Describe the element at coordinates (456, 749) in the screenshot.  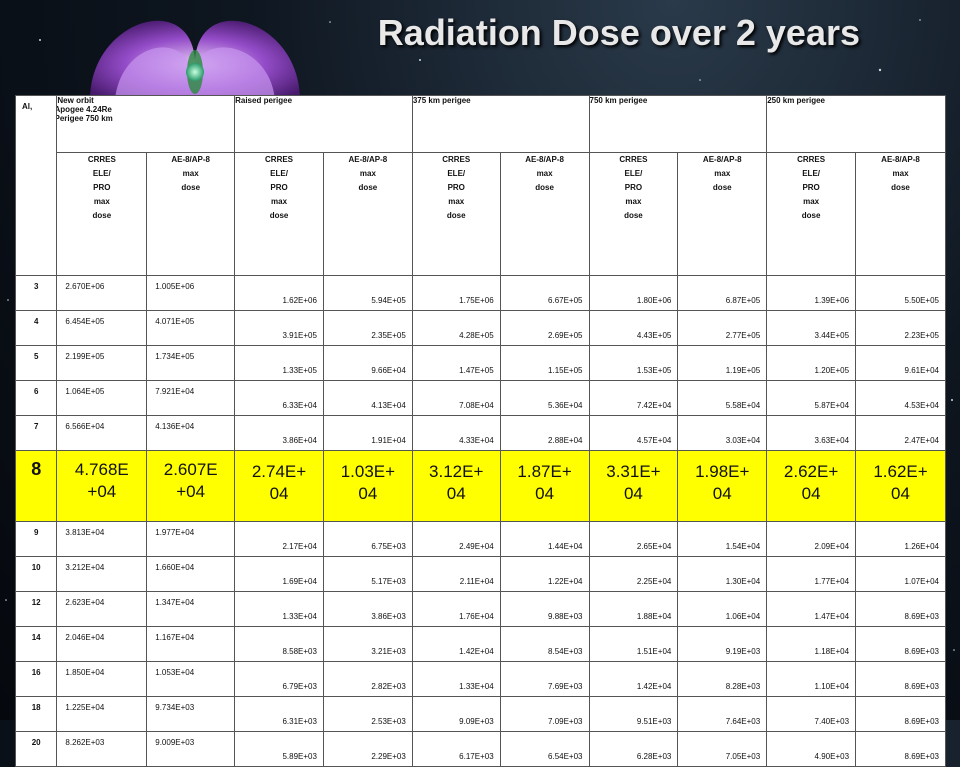
I see `dose-cell: 6.17E+03` at that location.